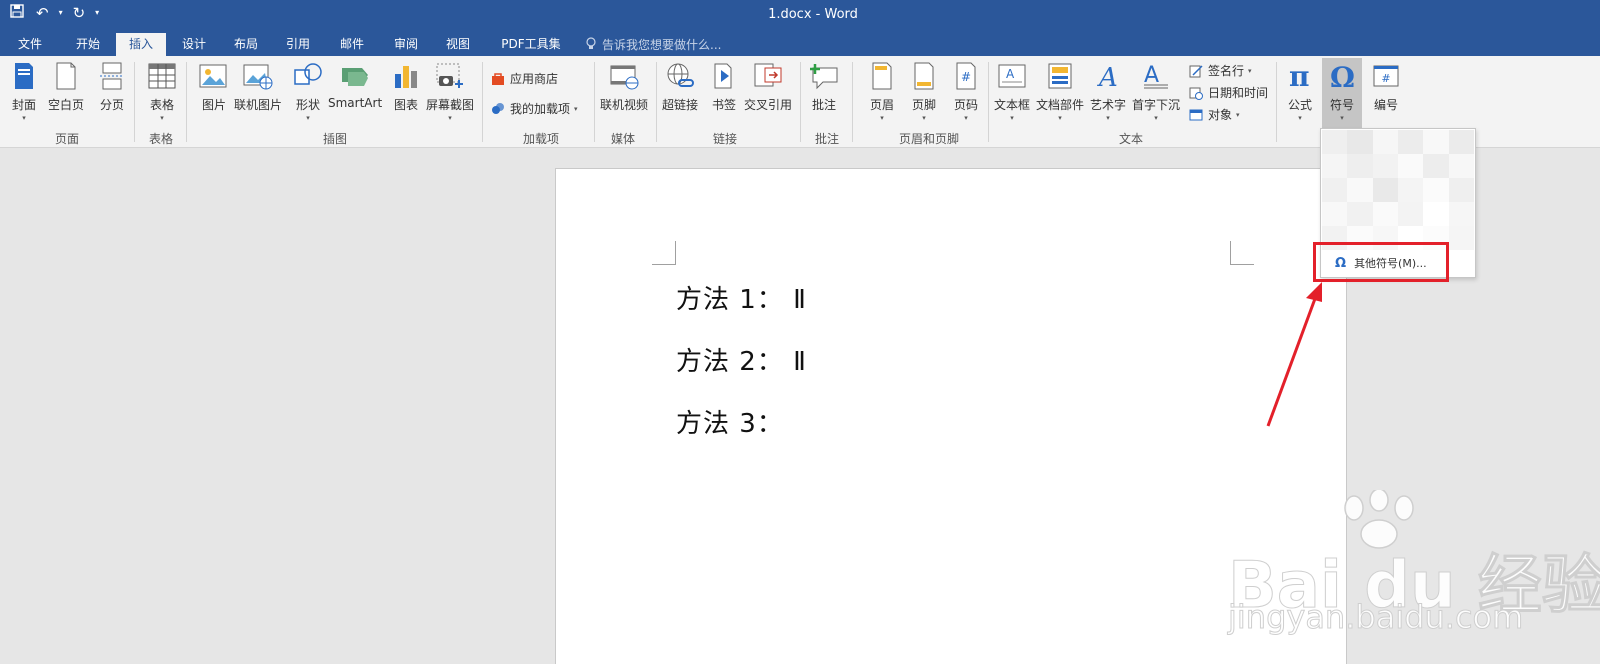 Image resolution: width=1600 pixels, height=664 pixels. I want to click on object-button: 对象 ▾, so click(1214, 114).